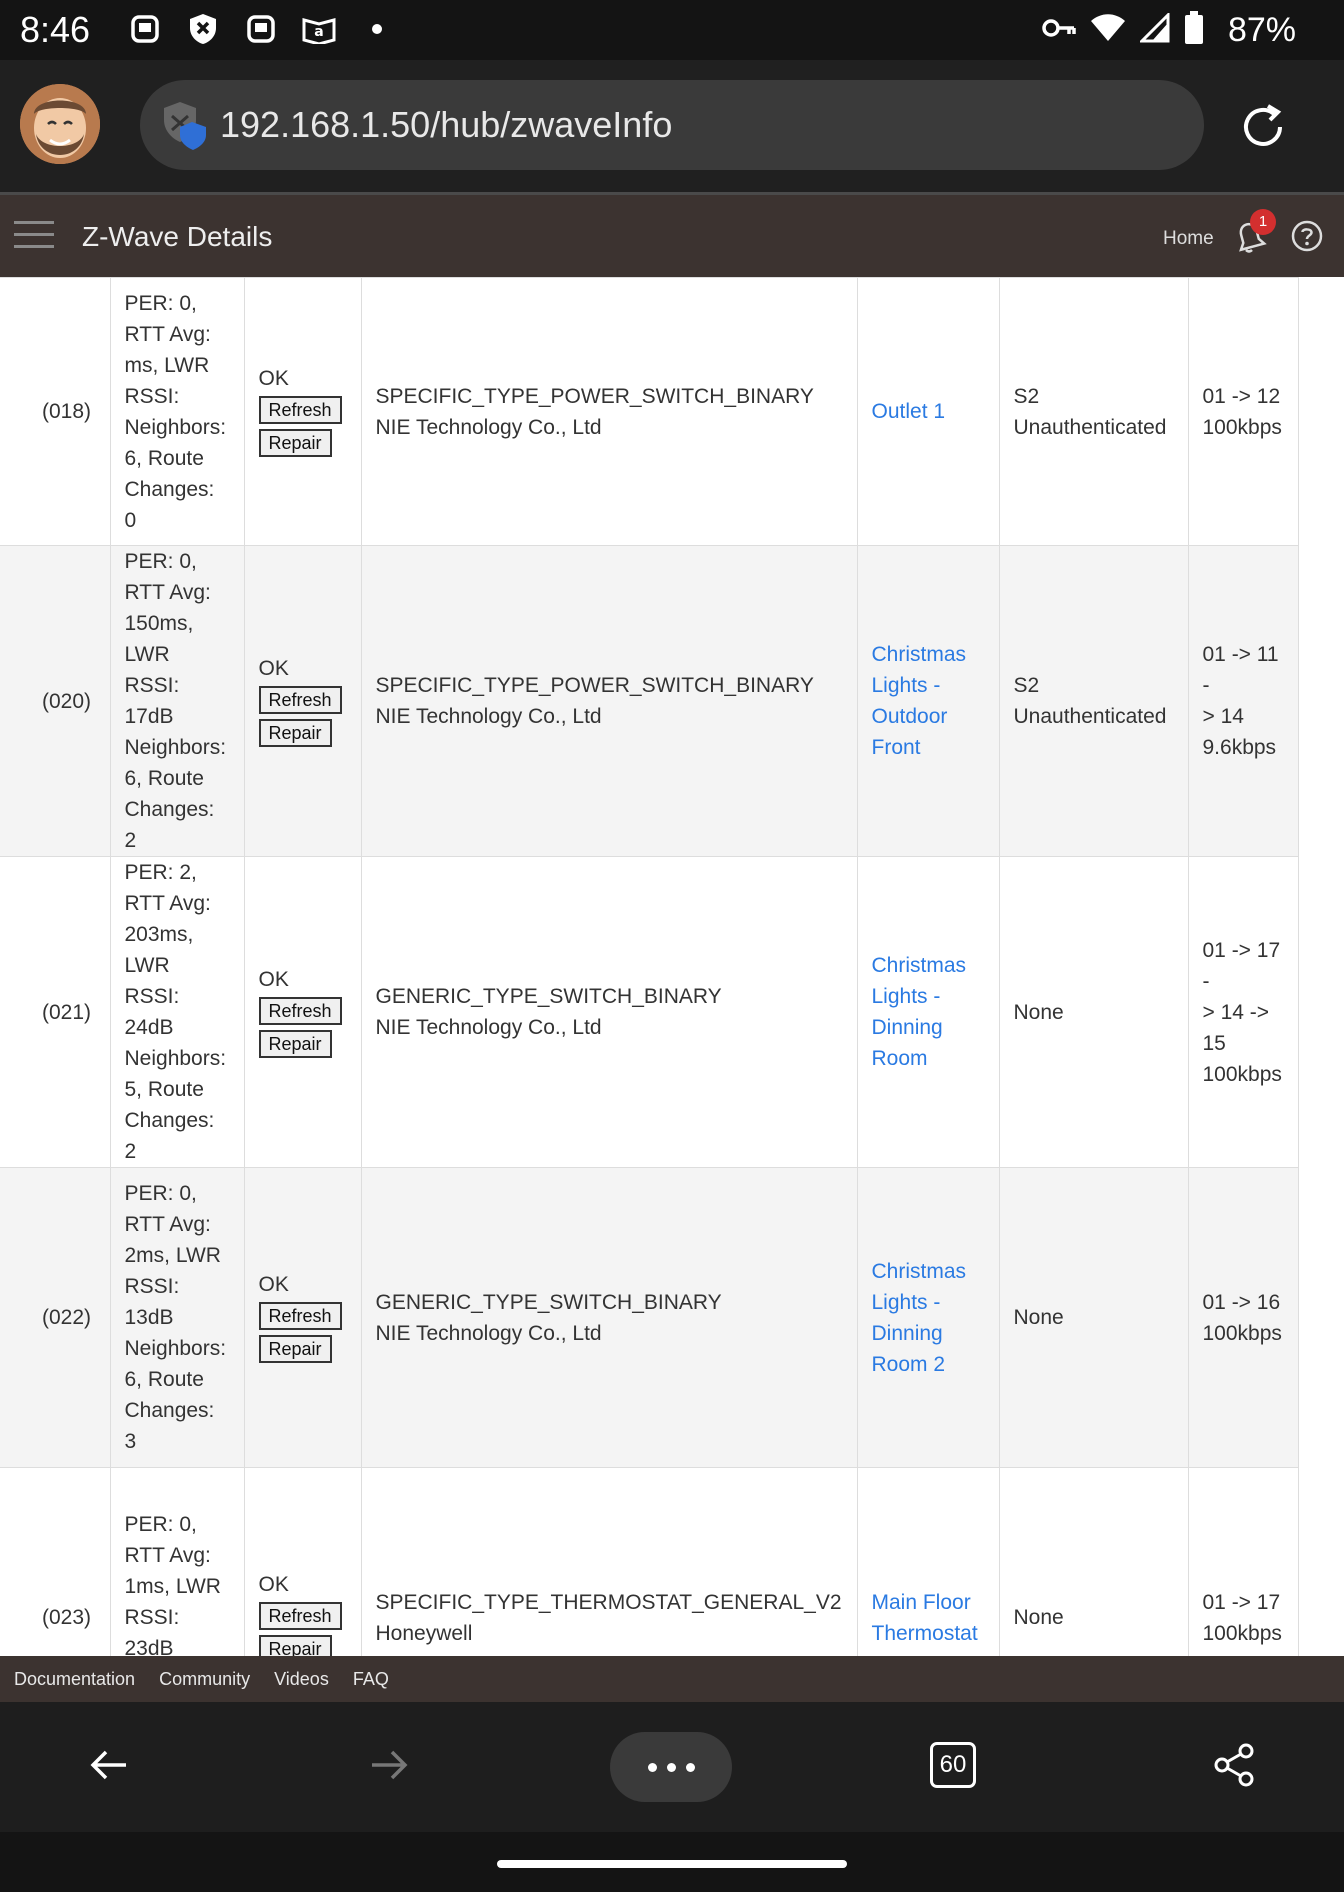 The height and width of the screenshot is (1892, 1344). What do you see at coordinates (177, 236) in the screenshot?
I see `page-title: Z-Wave Details` at bounding box center [177, 236].